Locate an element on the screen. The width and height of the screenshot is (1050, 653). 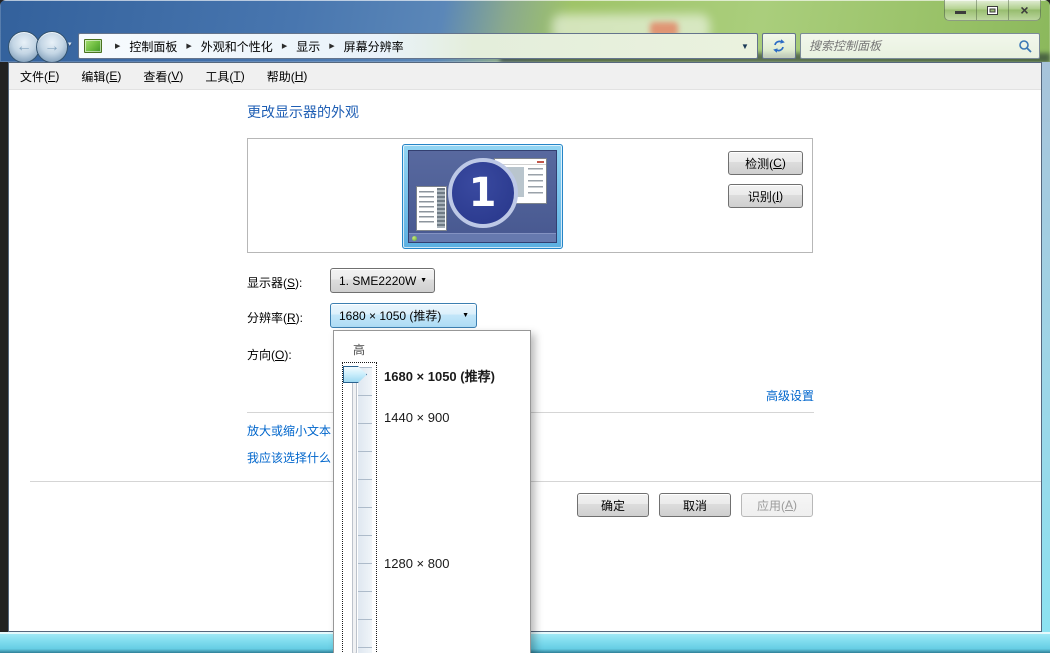
minimize-icon is located at coordinates (960, 12).